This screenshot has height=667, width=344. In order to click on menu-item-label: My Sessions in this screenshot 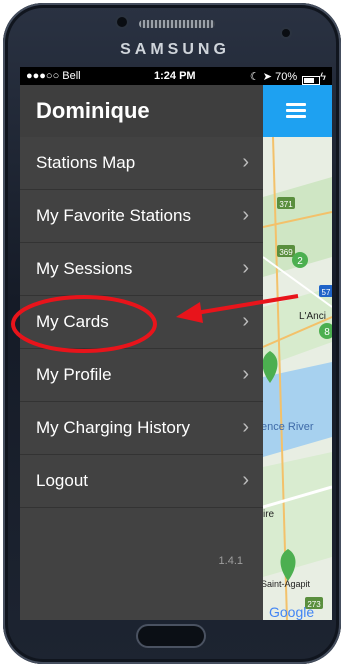, I will do `click(84, 268)`.